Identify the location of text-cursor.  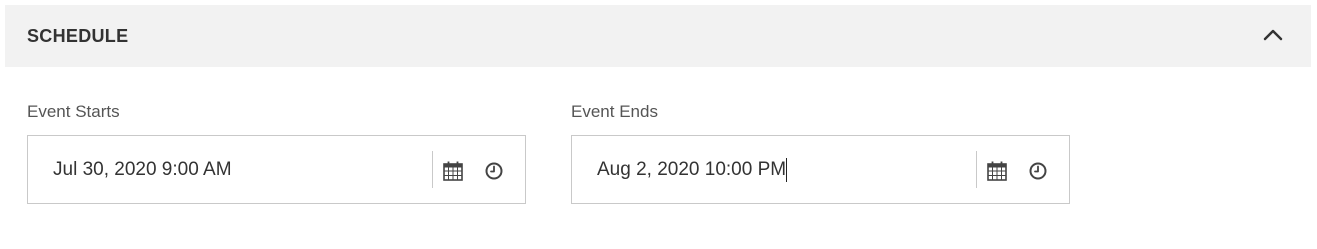
(787, 170).